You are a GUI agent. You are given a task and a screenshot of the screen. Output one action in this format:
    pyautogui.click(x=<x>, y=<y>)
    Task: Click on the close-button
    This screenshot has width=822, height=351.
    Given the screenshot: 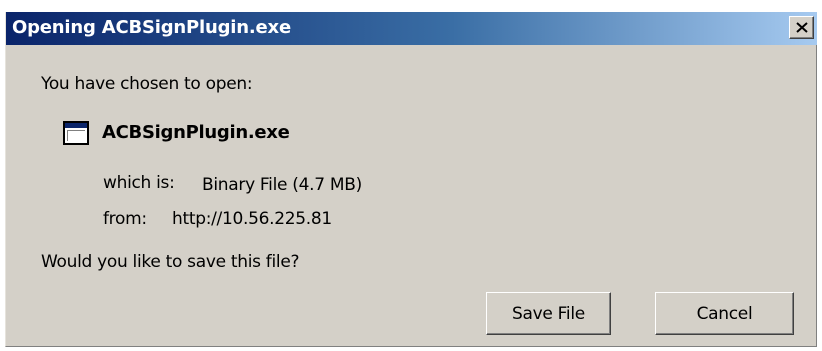 What is the action you would take?
    pyautogui.click(x=801, y=27)
    